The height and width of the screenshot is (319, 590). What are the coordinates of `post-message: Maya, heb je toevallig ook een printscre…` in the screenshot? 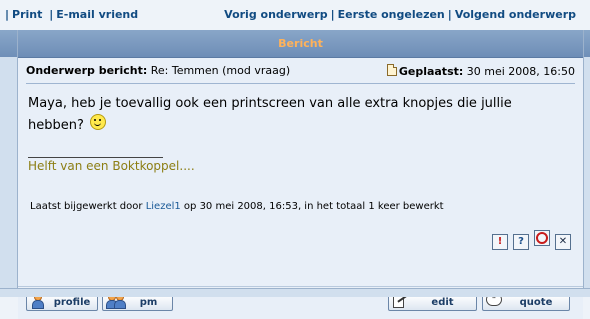 It's located at (298, 115).